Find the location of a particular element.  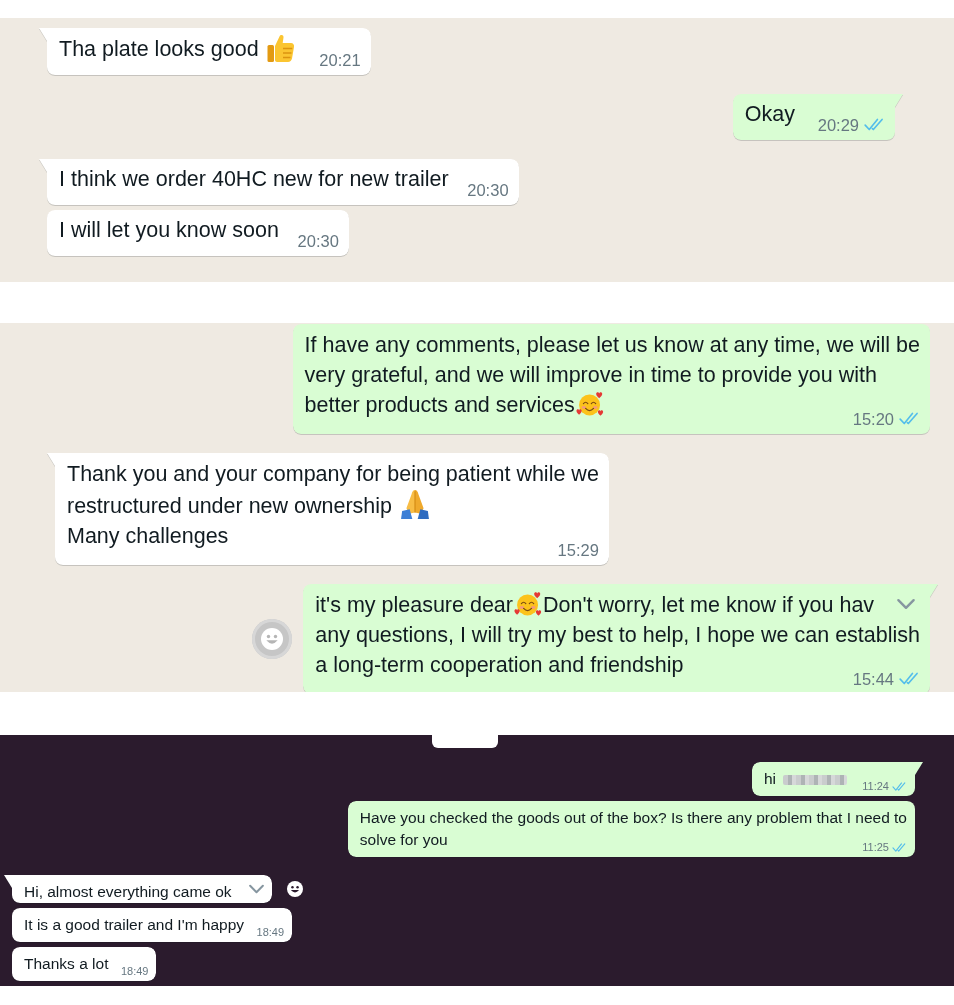

message-time: 15:44 is located at coordinates (873, 678).